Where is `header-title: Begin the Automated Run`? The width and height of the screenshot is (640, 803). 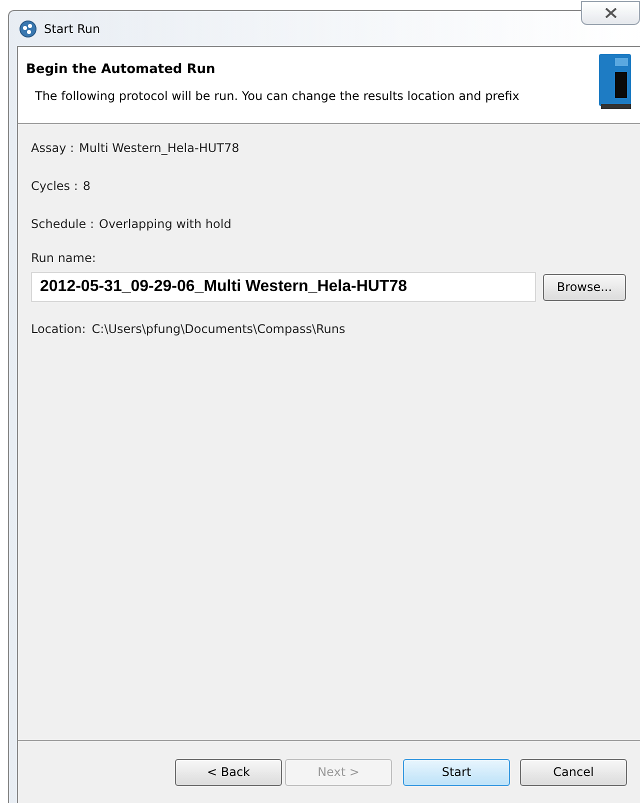
header-title: Begin the Automated Run is located at coordinates (121, 70).